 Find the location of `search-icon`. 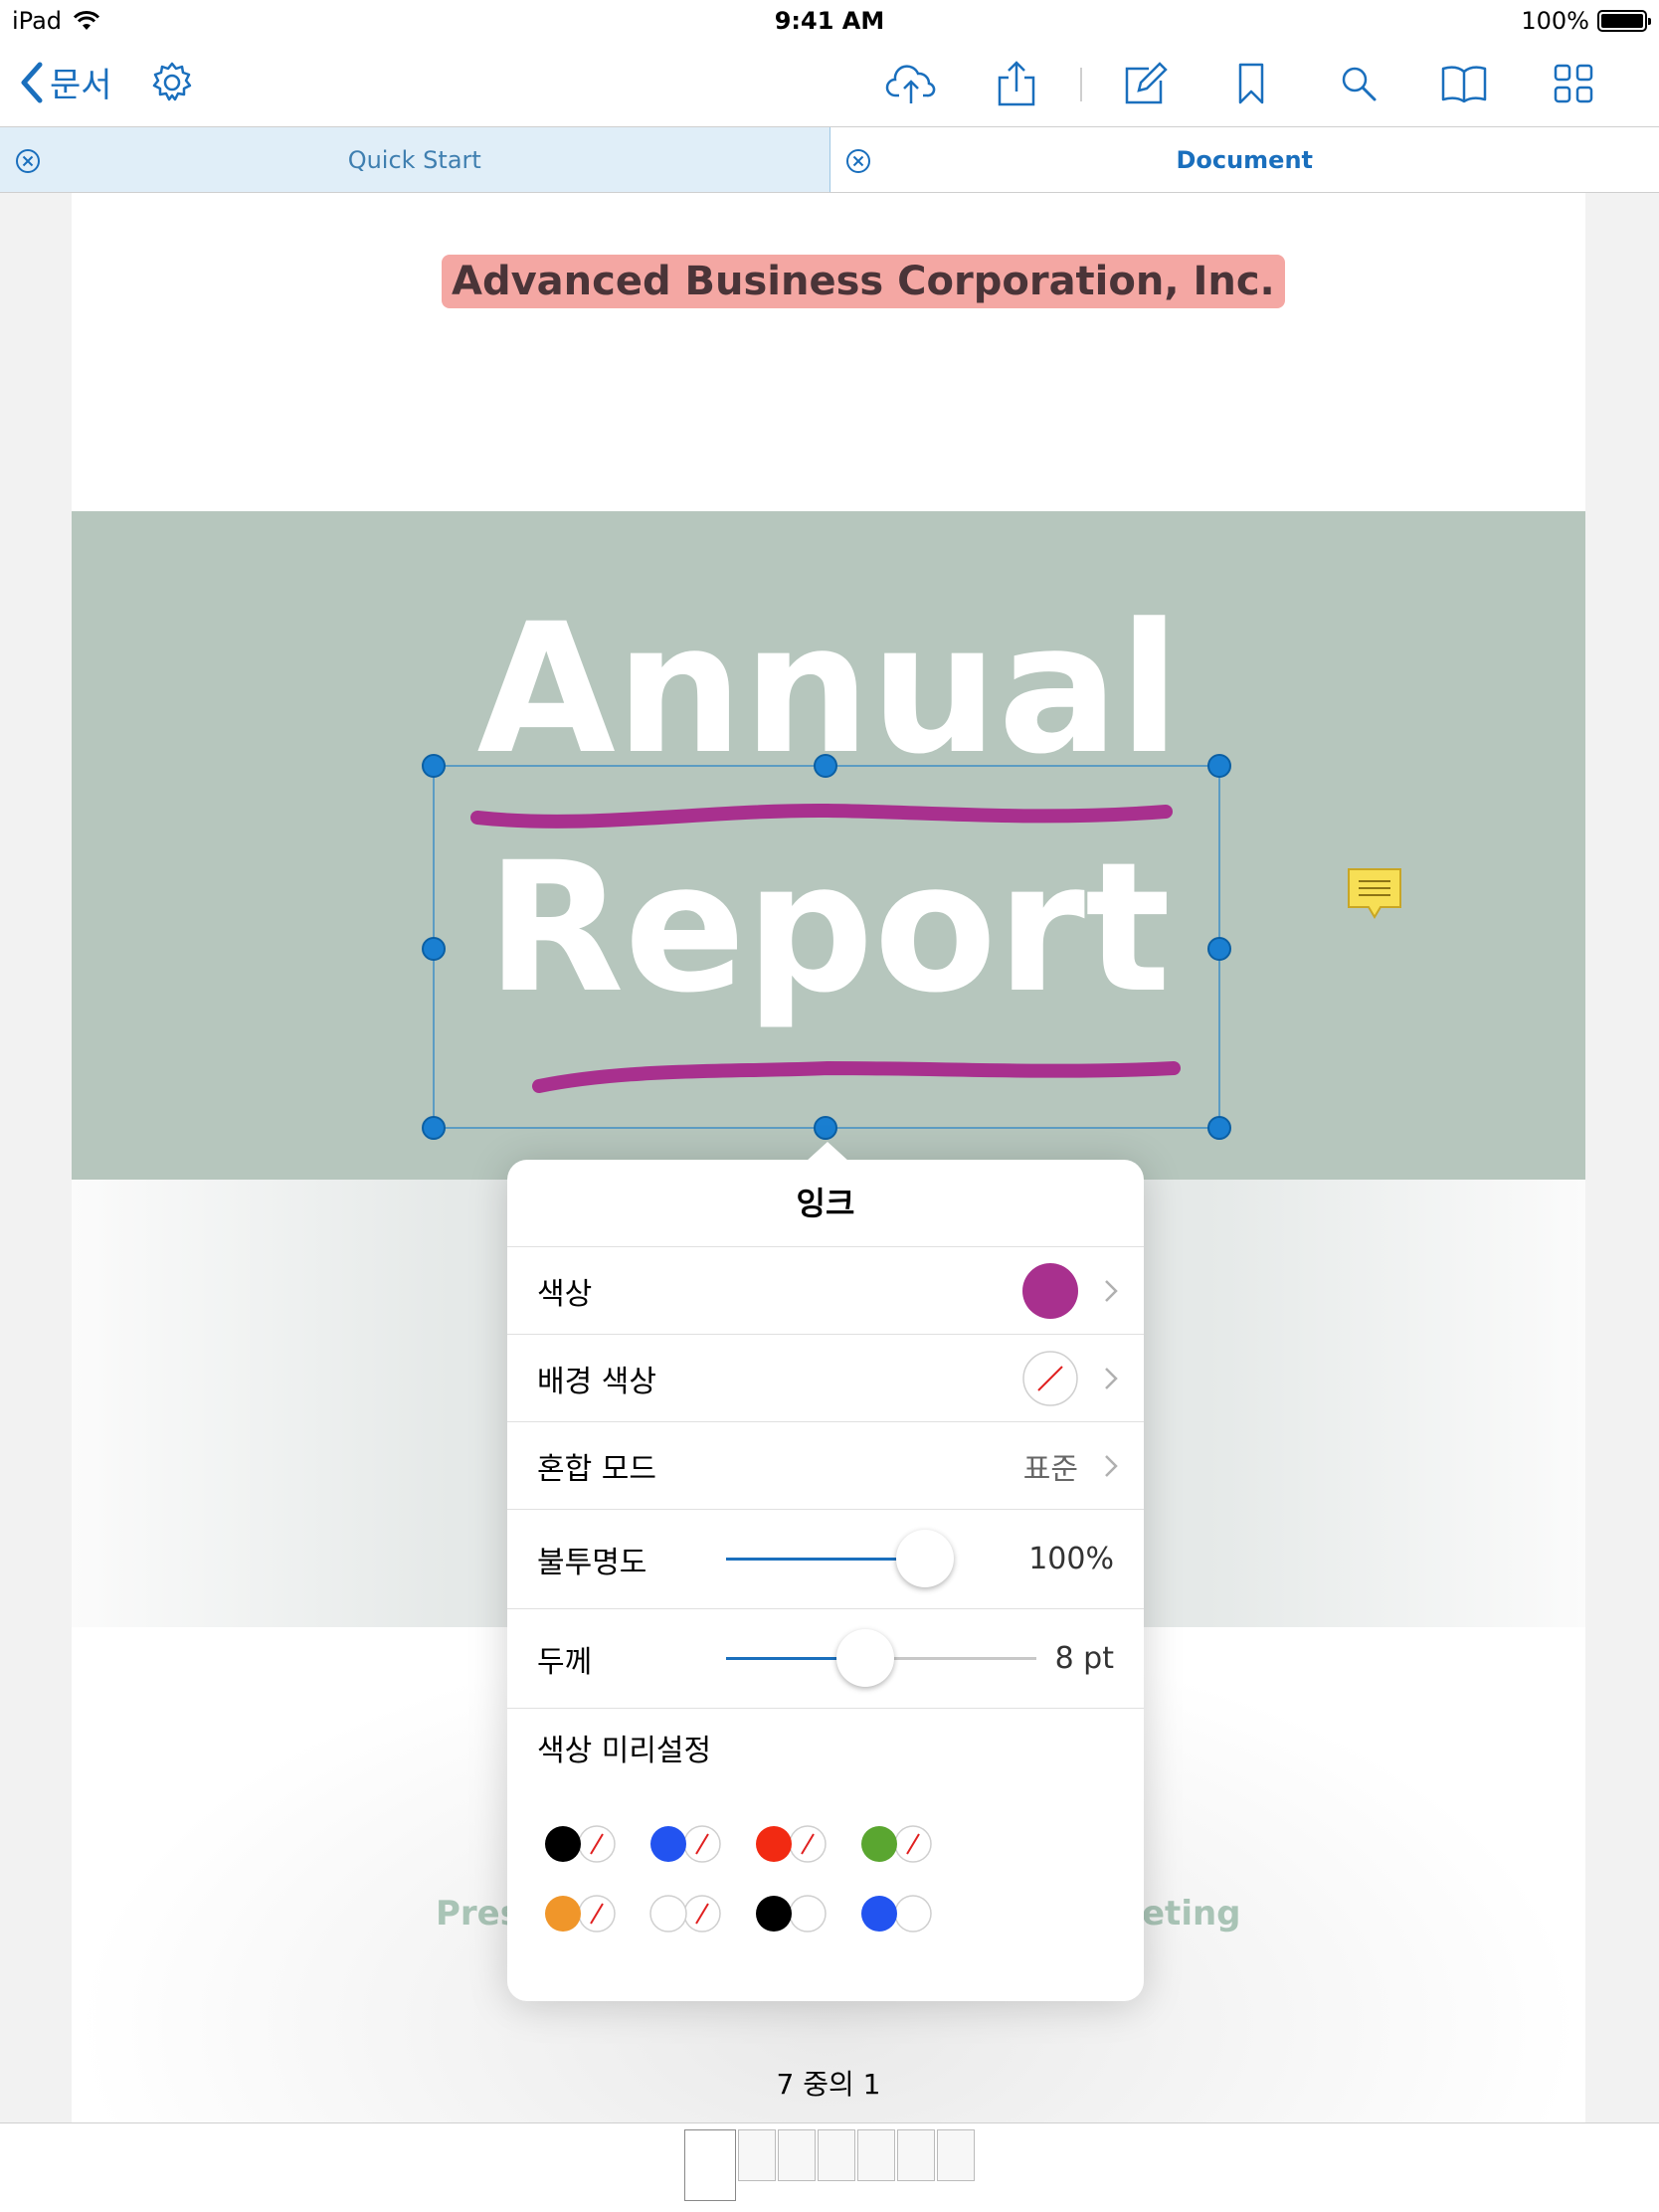

search-icon is located at coordinates (1359, 84).